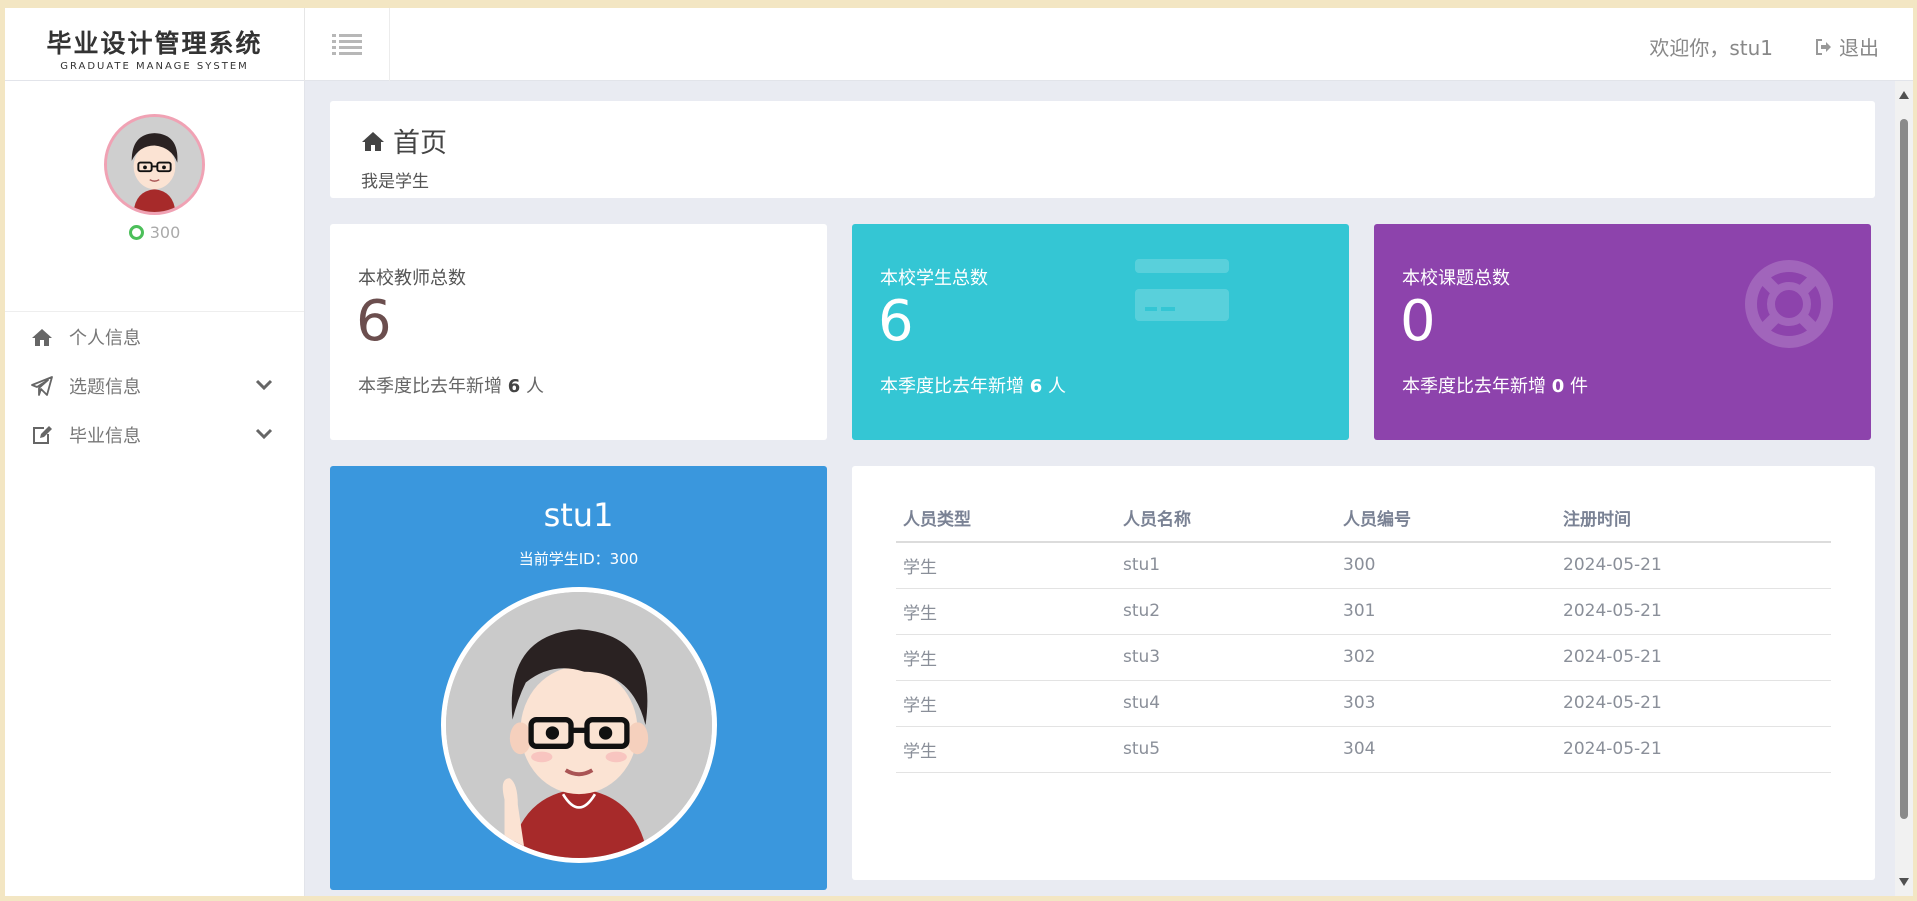  I want to click on sidebar-profile: 300, so click(154, 213).